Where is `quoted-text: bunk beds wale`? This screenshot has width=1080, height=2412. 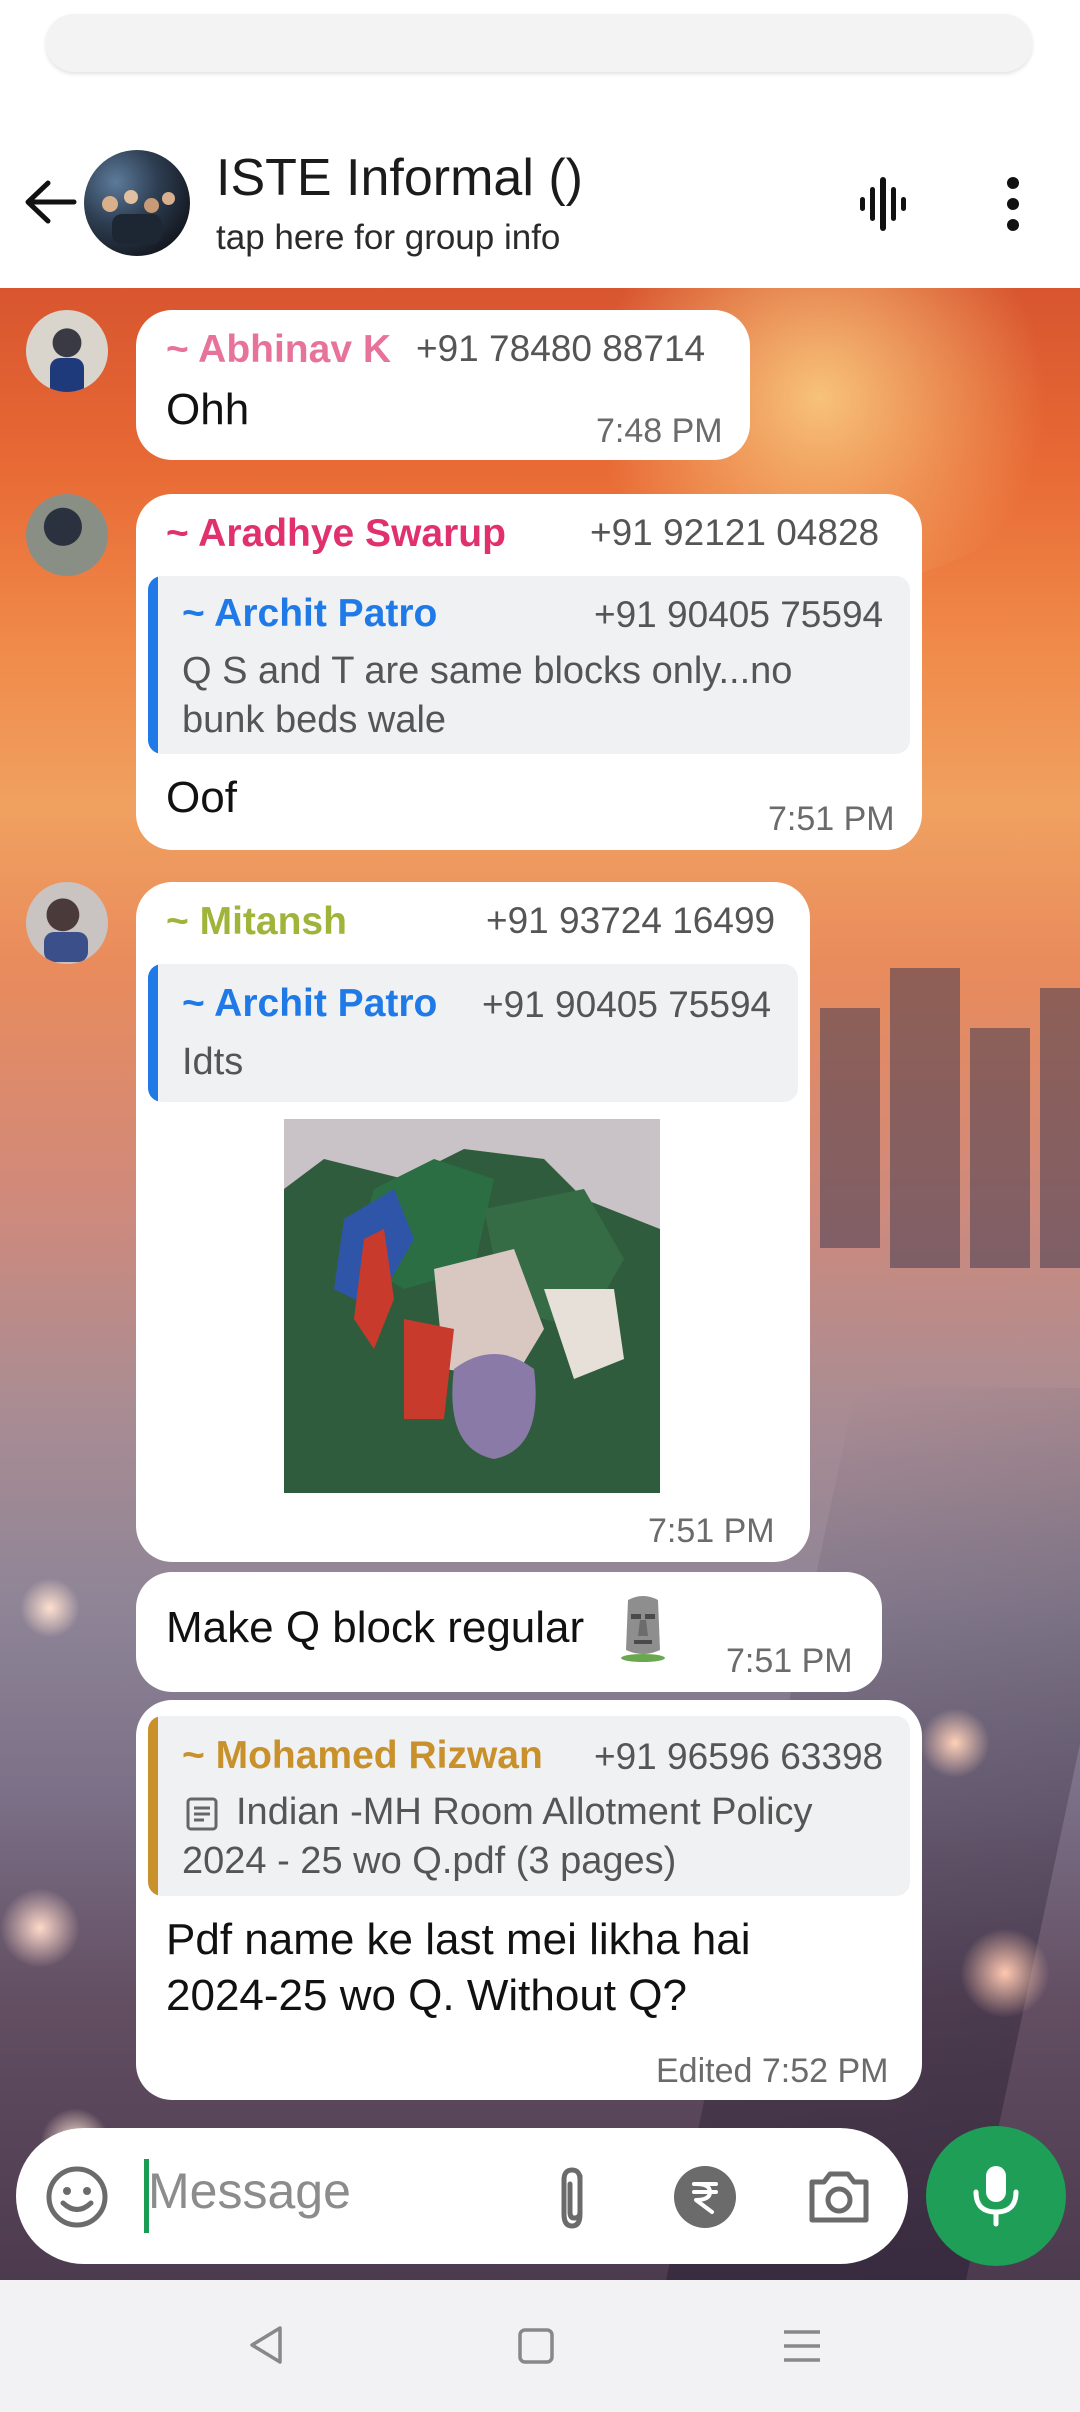 quoted-text: bunk beds wale is located at coordinates (314, 720).